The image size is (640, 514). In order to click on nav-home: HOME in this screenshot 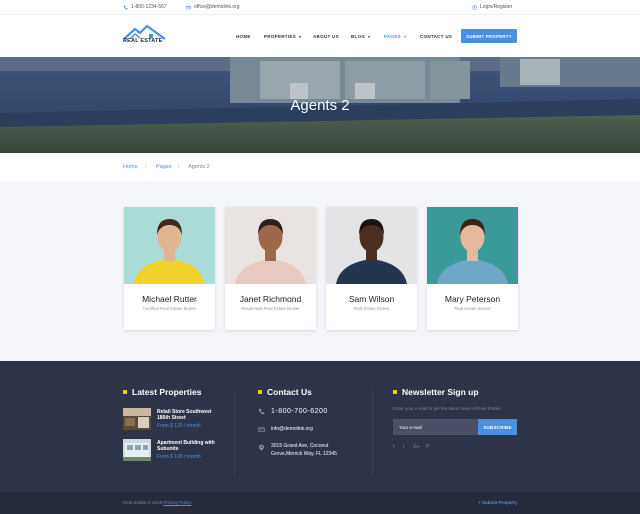, I will do `click(243, 36)`.